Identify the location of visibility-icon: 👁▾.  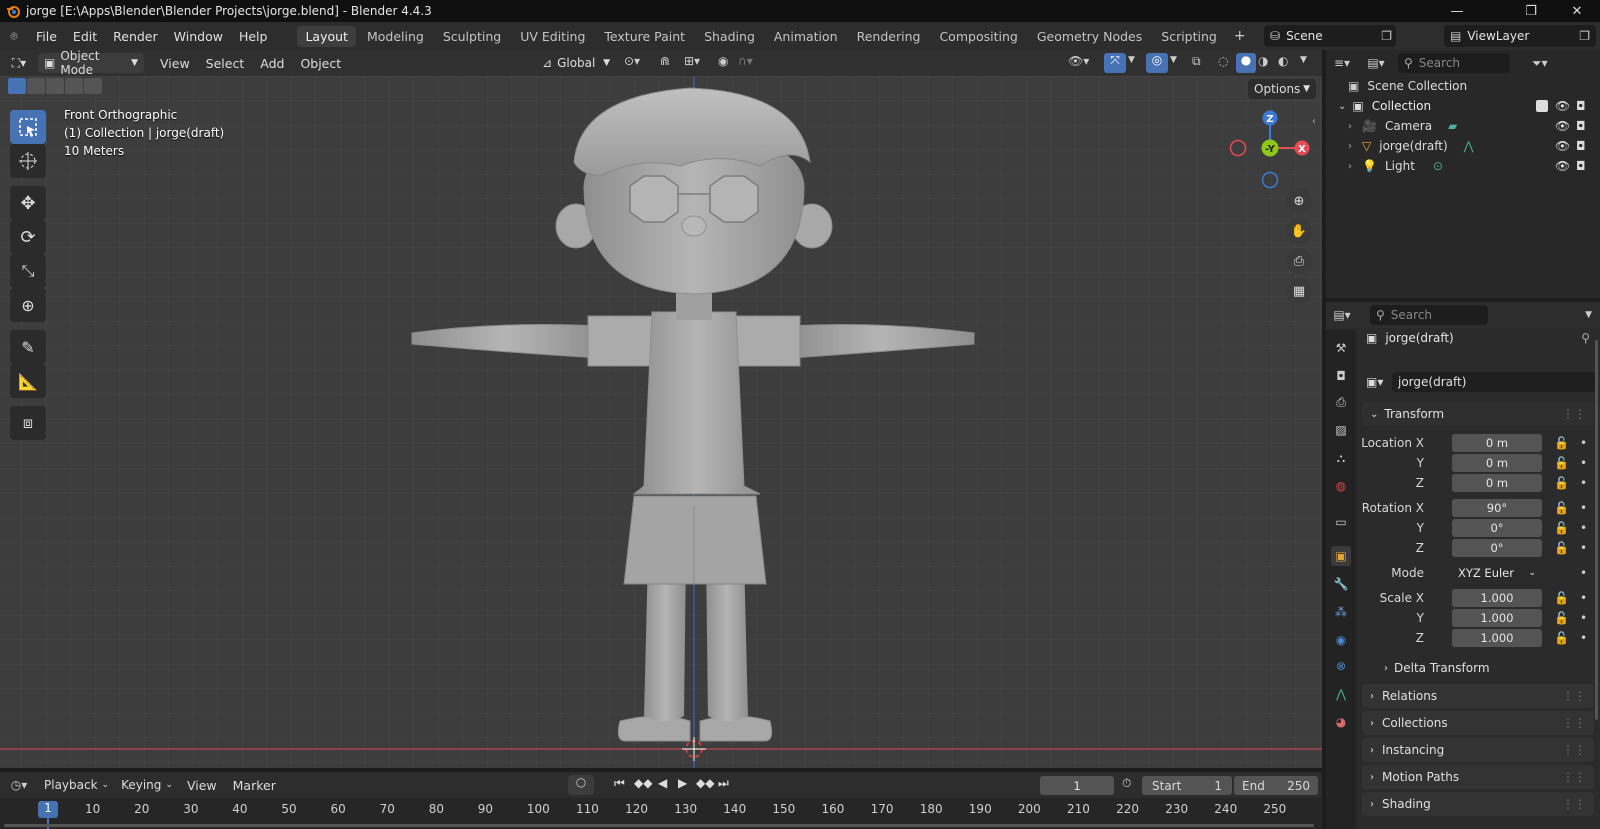
(1078, 61).